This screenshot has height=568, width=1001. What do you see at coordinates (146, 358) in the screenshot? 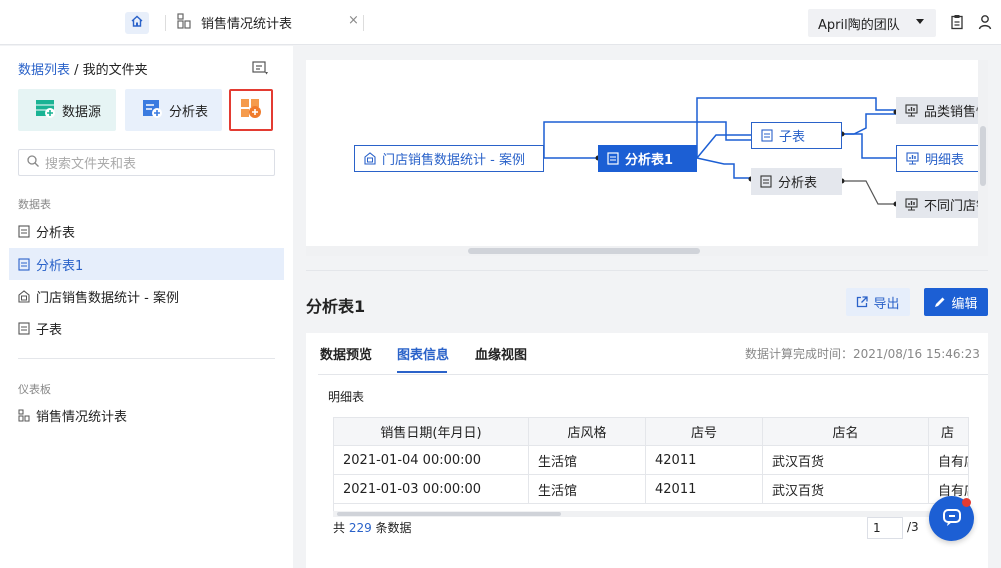
I see `section-divider` at bounding box center [146, 358].